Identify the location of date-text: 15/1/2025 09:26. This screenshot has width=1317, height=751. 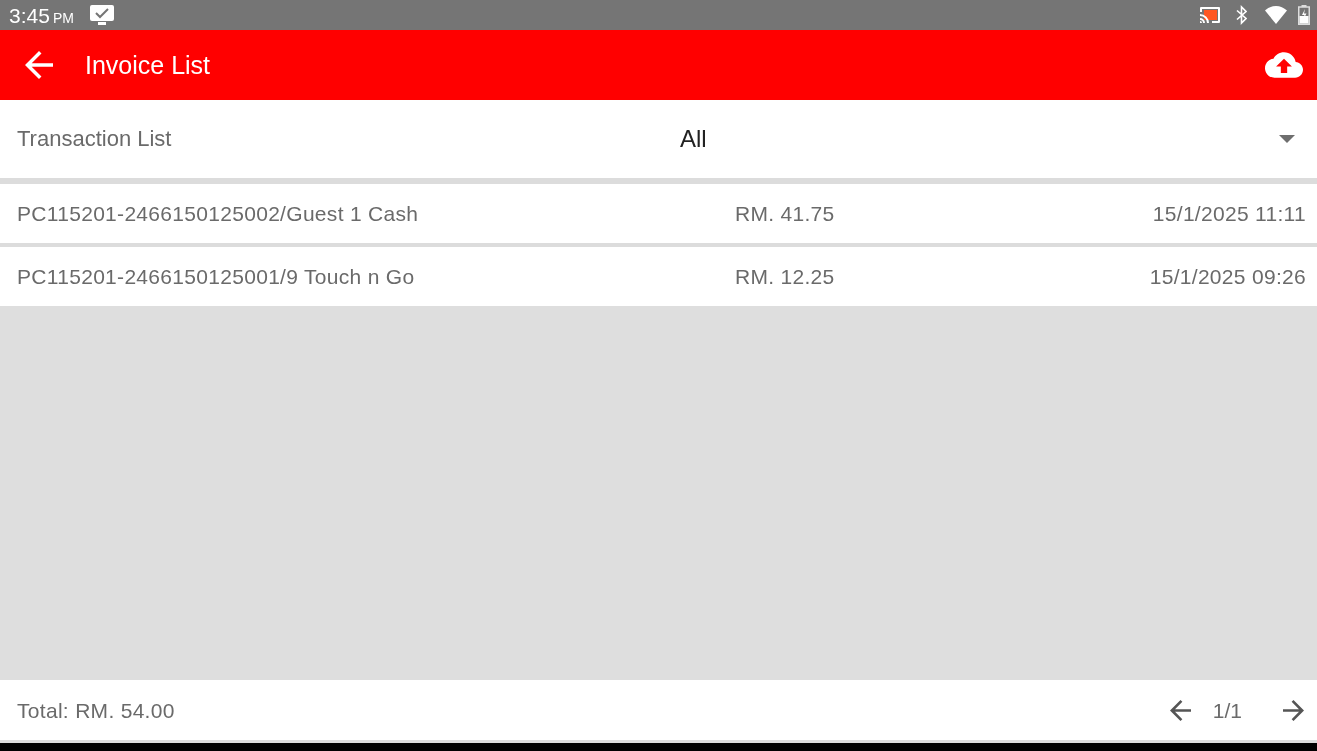
(1227, 276).